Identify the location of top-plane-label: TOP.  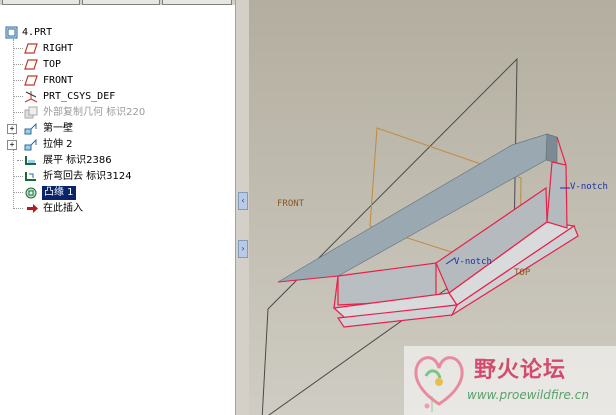
(522, 273).